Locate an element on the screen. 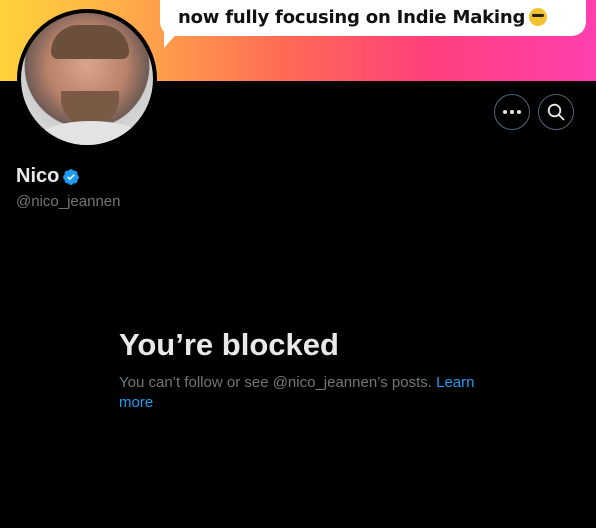 The image size is (596, 528). search-button is located at coordinates (556, 112).